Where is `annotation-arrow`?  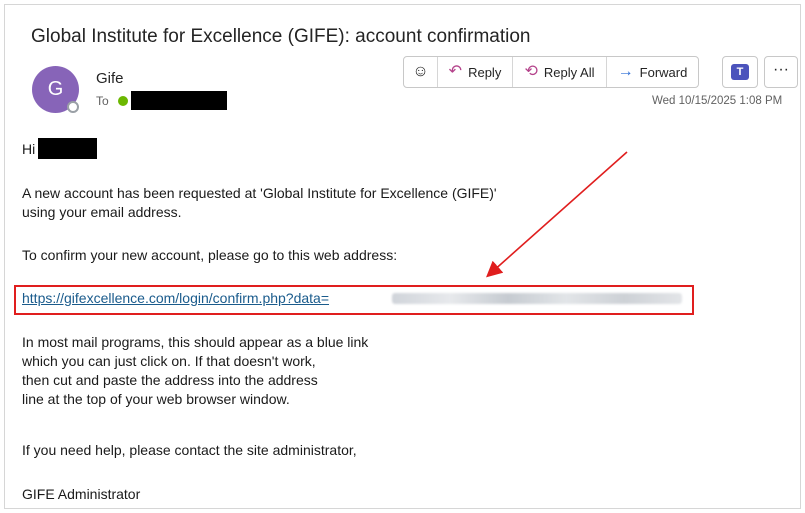 annotation-arrow is located at coordinates (557, 214).